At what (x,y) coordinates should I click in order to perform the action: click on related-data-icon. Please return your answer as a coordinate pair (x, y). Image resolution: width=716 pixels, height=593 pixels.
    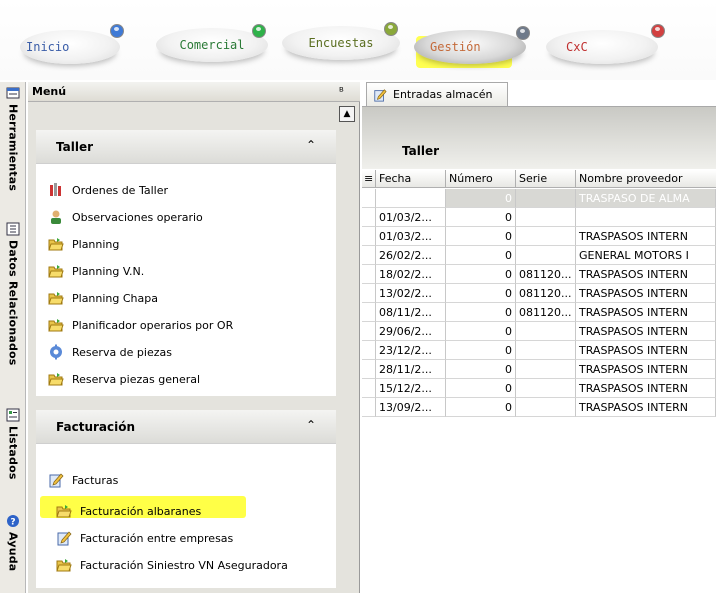
    Looking at the image, I should click on (13, 229).